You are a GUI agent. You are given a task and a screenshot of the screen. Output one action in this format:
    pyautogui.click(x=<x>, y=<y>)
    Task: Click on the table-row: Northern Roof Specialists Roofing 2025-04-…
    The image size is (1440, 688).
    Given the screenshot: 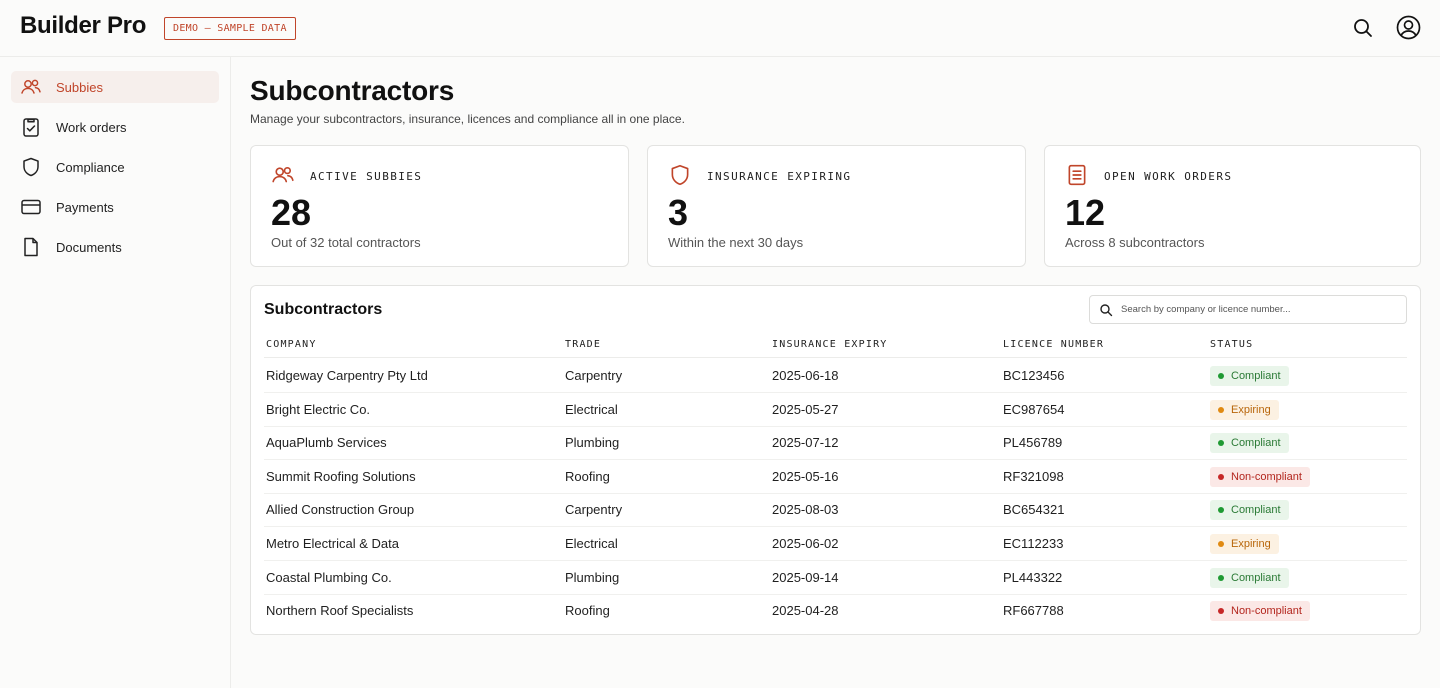 What is the action you would take?
    pyautogui.click(x=835, y=611)
    